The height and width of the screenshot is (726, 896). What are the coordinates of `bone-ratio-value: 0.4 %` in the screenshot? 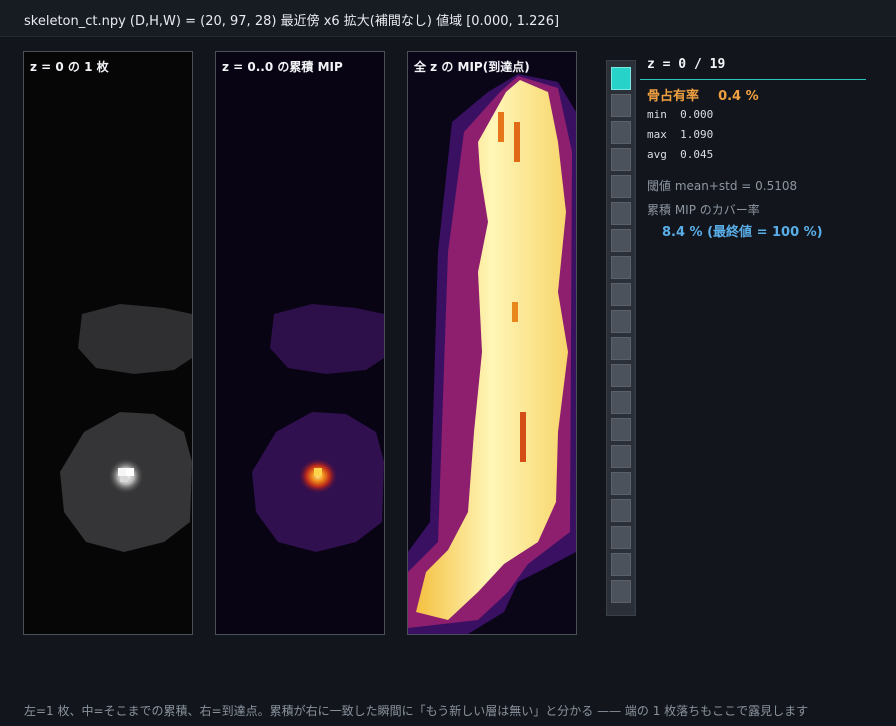 It's located at (738, 96).